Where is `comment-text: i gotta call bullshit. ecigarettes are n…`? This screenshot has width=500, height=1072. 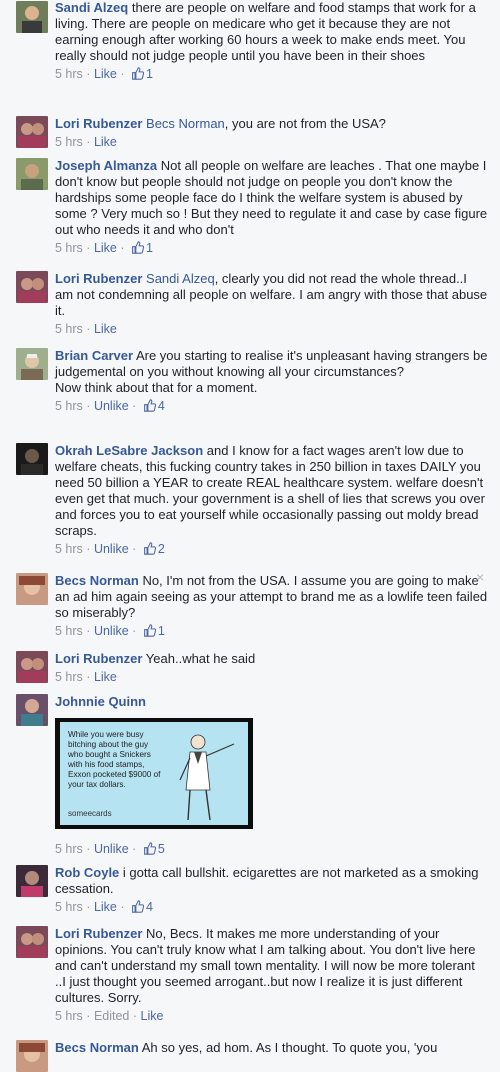
comment-text: i gotta call bullshit. ecigarettes are n… is located at coordinates (267, 880).